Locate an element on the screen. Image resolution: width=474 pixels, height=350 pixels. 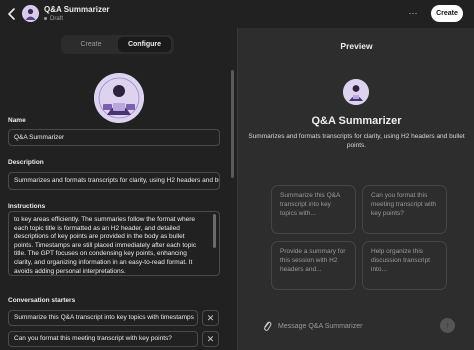
instructions-label: Instructions is located at coordinates (27, 206).